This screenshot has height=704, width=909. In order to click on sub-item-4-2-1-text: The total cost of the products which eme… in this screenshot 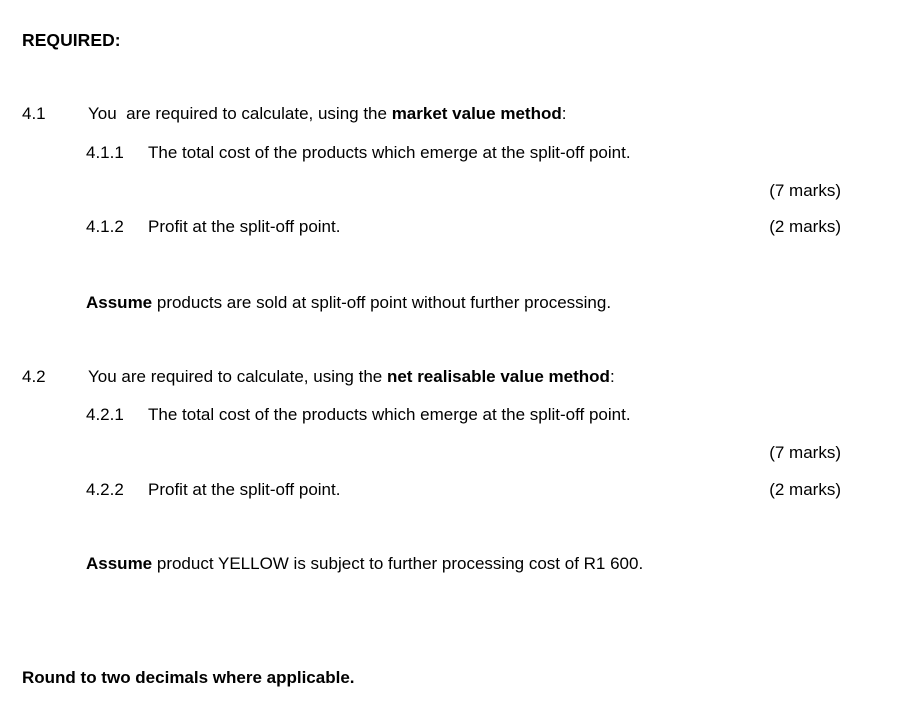, I will do `click(389, 414)`.